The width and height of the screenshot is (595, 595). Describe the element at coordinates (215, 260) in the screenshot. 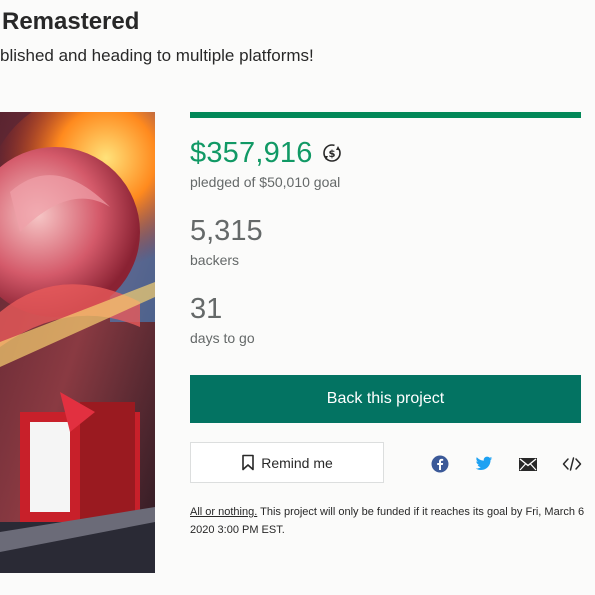

I see `backers-label: backers` at that location.